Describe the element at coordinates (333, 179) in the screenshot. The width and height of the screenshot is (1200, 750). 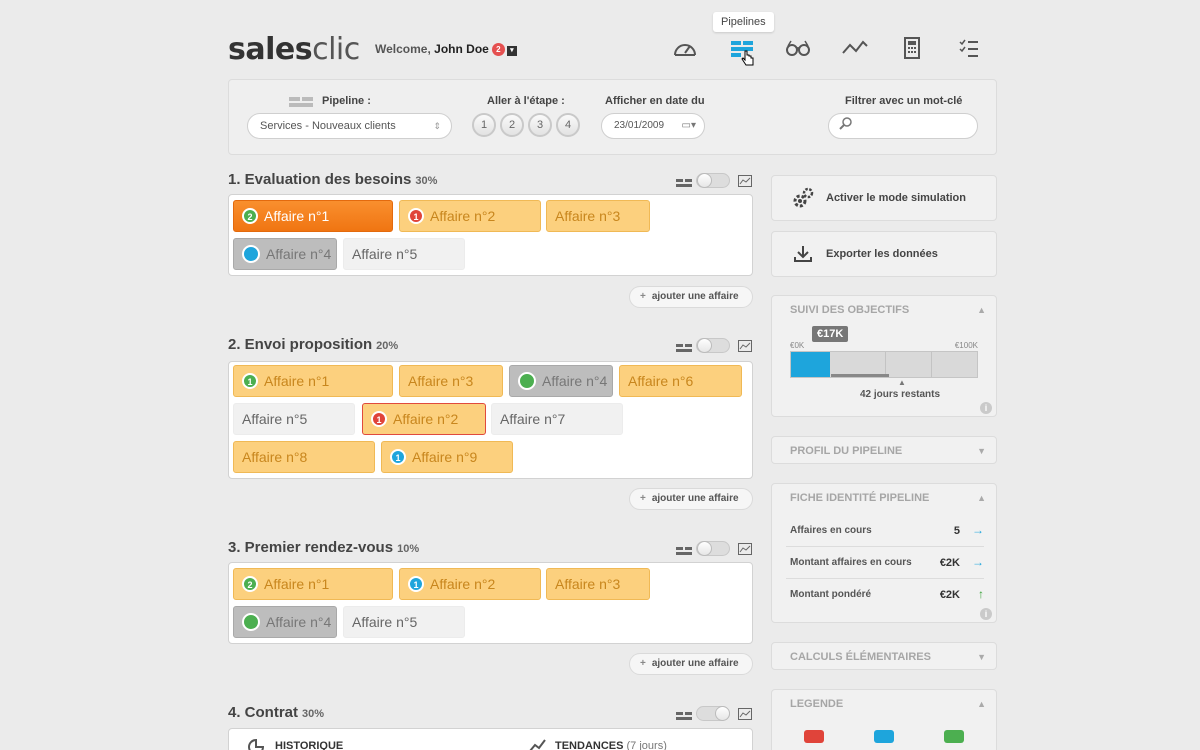
I see `stage-1-title: 1. Evaluation des besoins 30%` at that location.